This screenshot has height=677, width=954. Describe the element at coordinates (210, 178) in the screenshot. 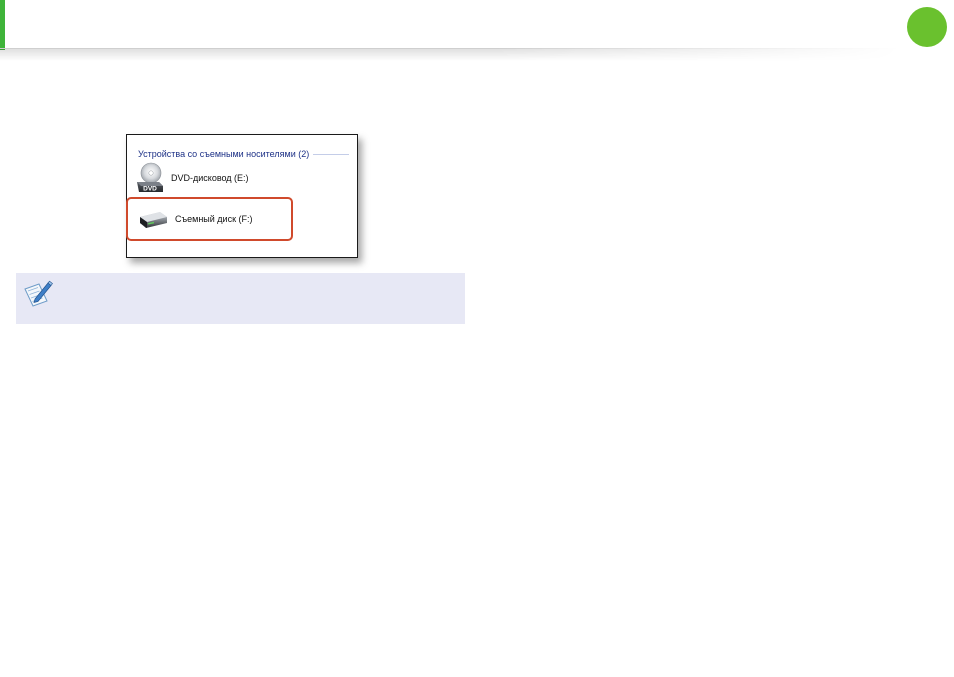

I see `dvd-drive-label: DVD-дисковод (E:)` at that location.